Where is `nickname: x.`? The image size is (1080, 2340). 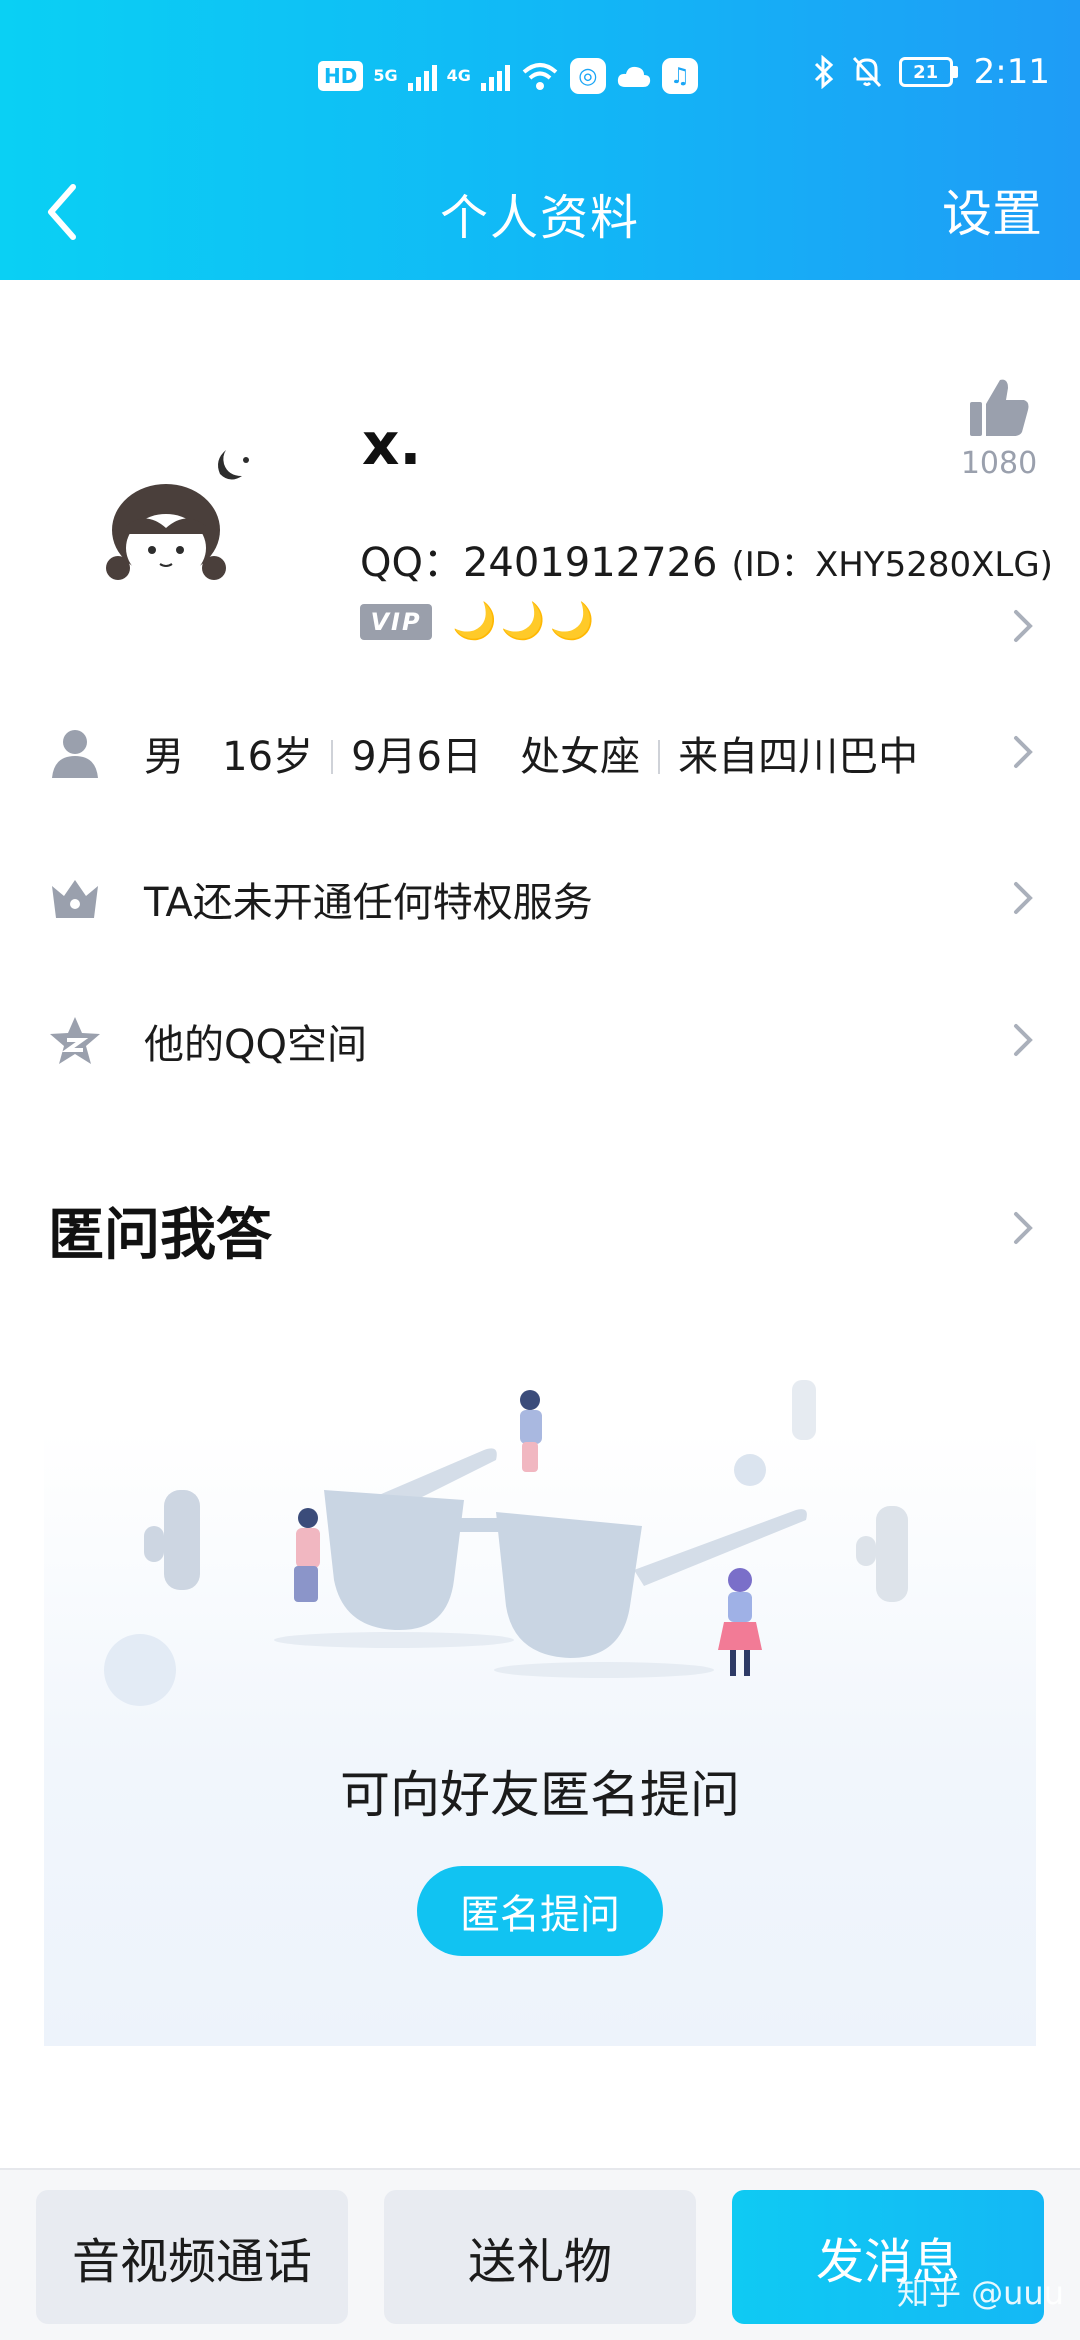
nickname: x. is located at coordinates (392, 444).